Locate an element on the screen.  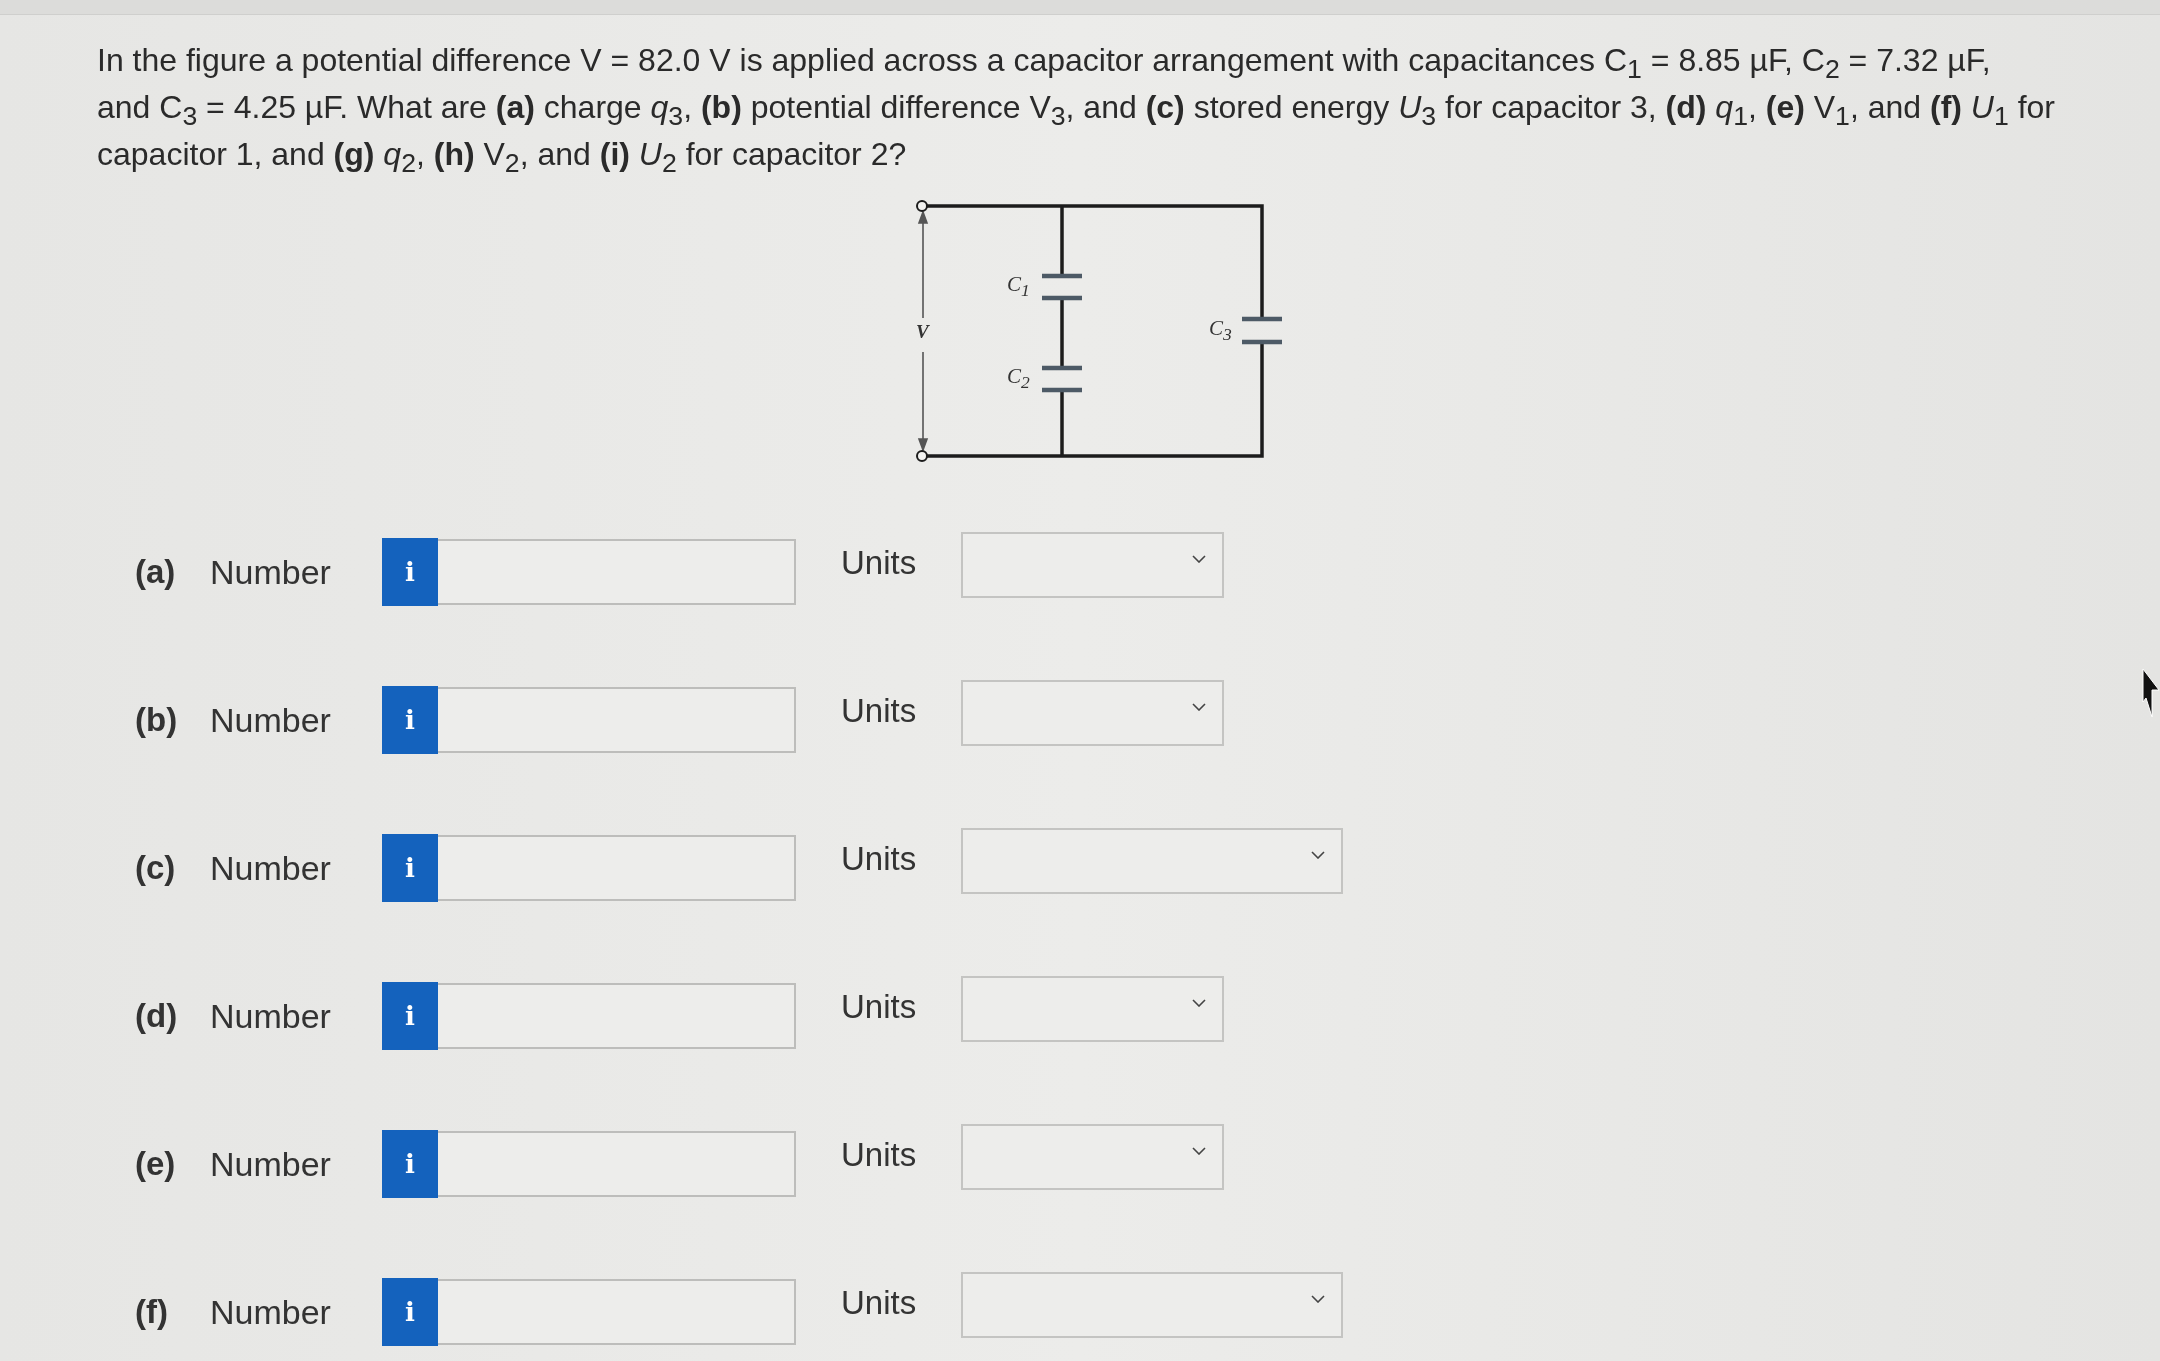
diagram-label: C$_{1}$ is located at coordinates (1018, 284).